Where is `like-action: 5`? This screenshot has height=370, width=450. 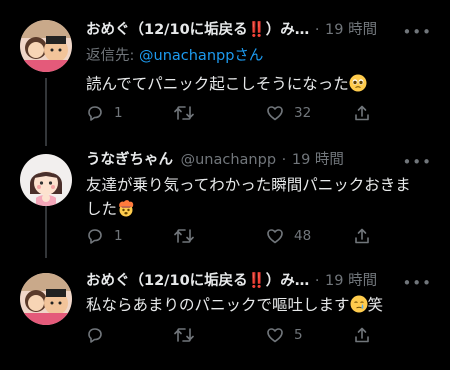
like-action: 5 is located at coordinates (284, 335).